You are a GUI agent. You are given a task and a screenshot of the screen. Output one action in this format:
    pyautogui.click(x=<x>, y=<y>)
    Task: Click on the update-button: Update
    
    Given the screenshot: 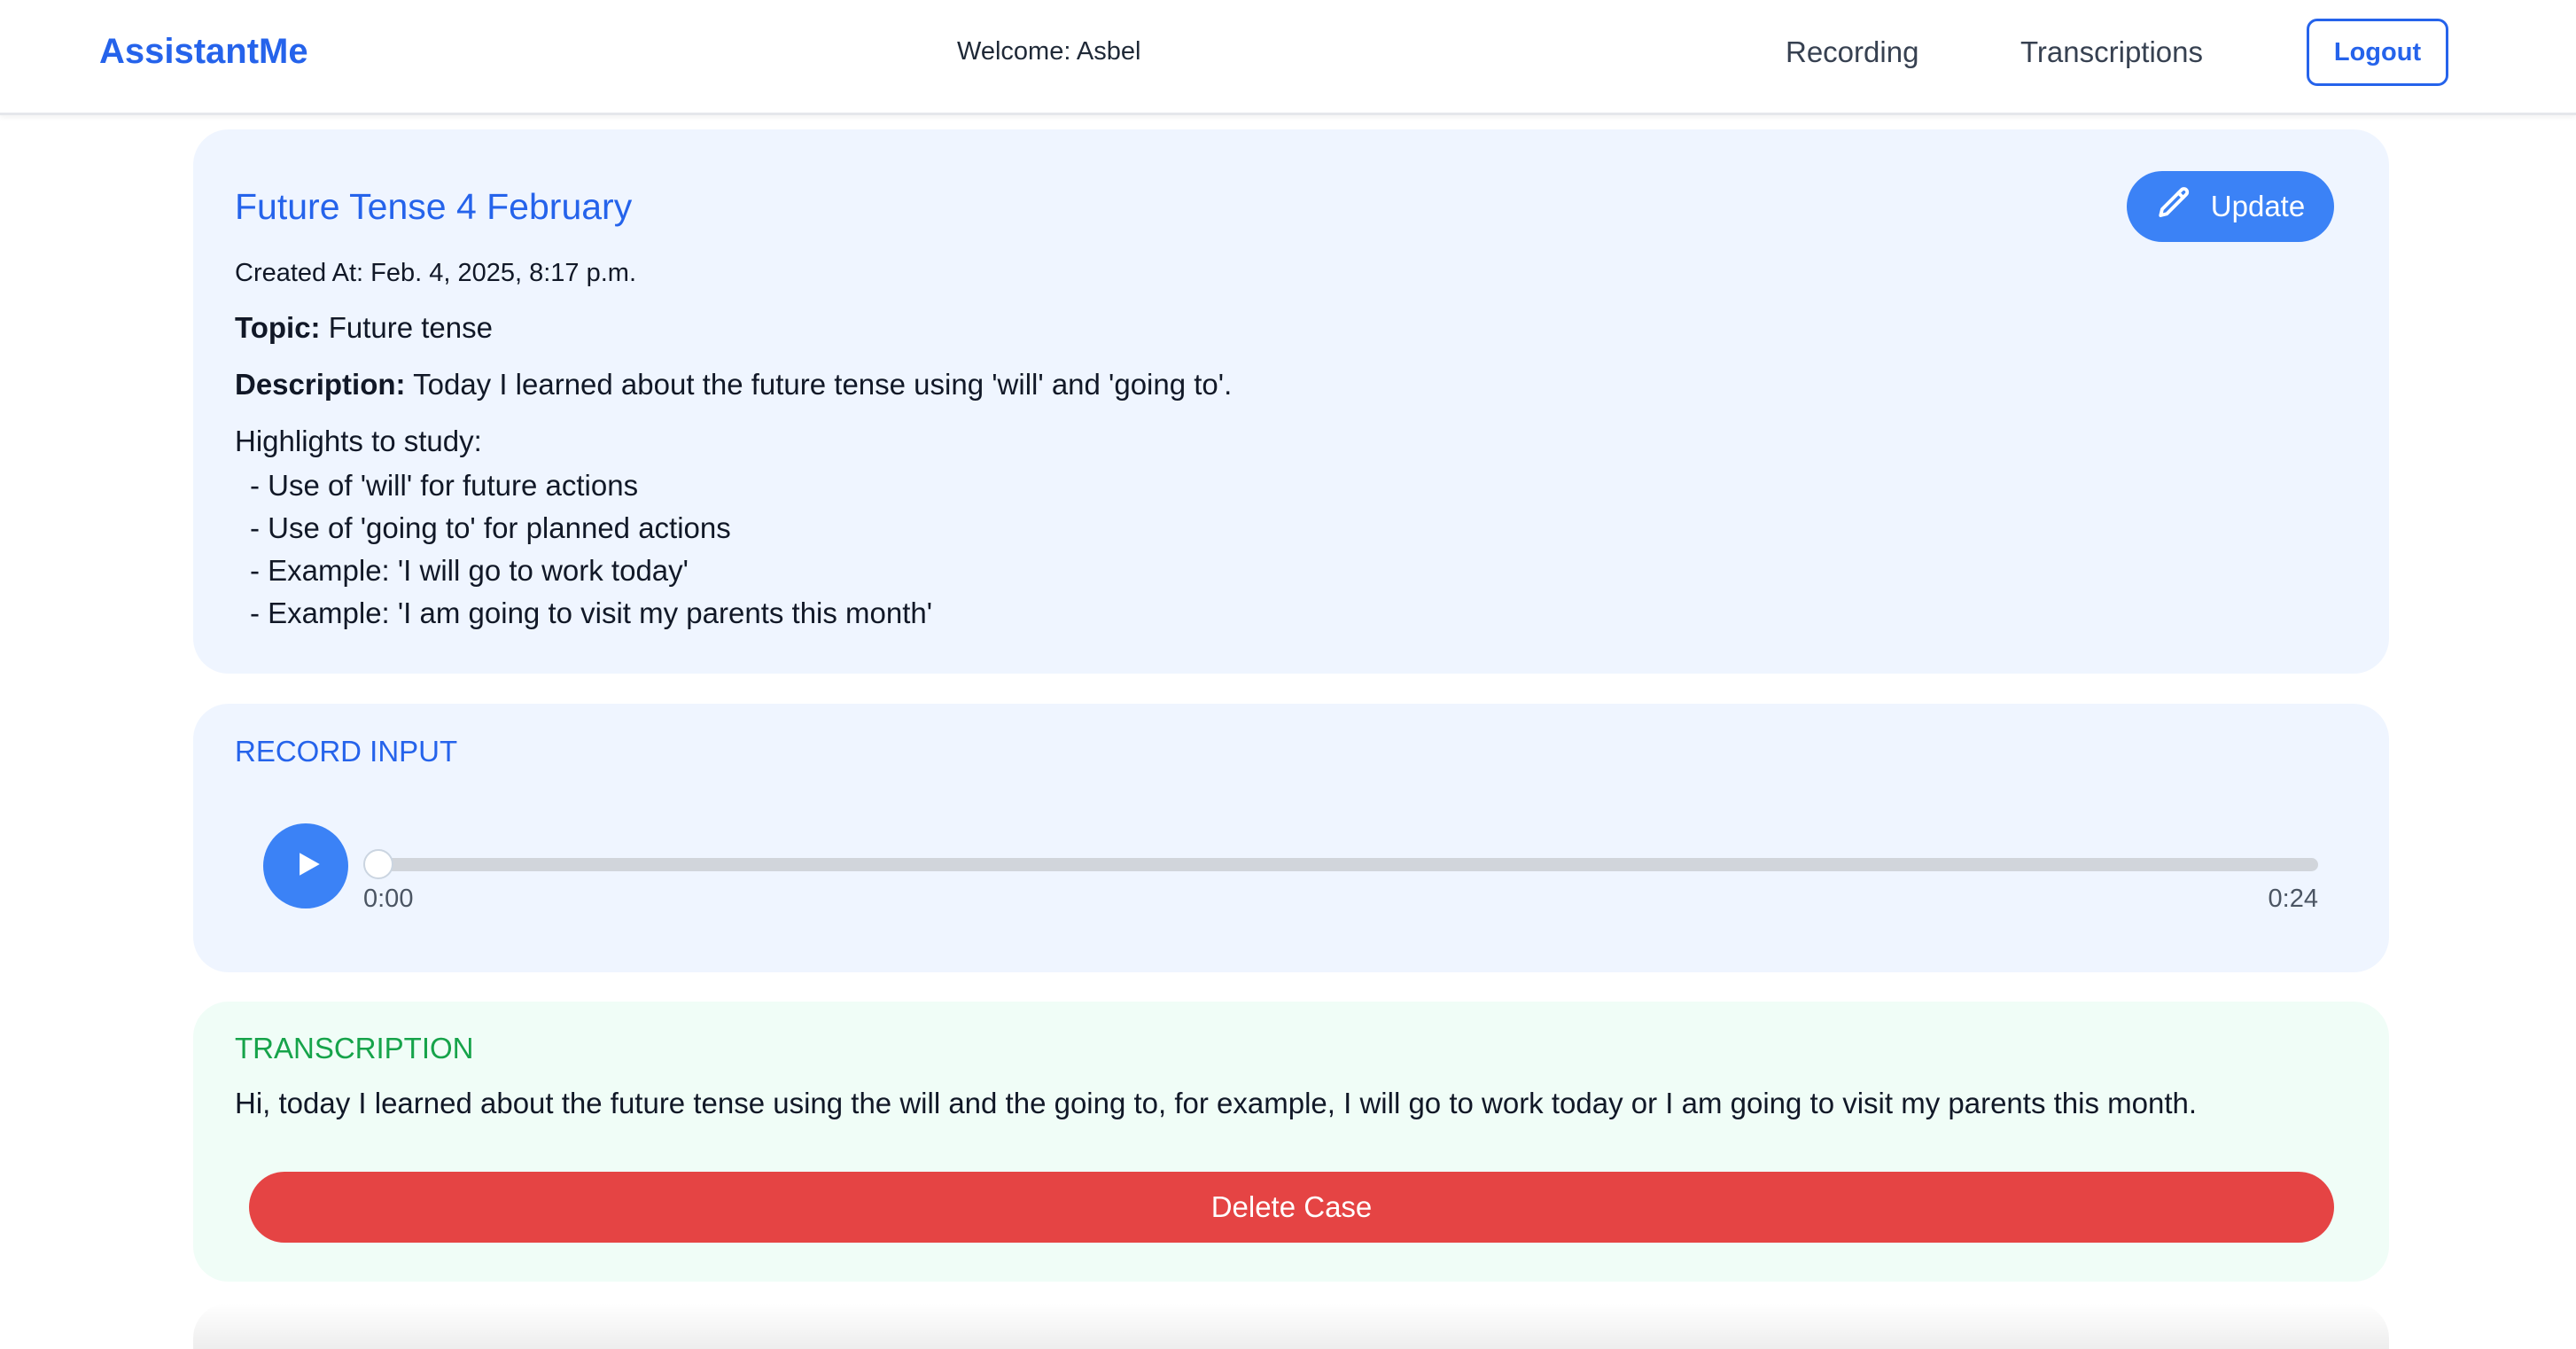 What is the action you would take?
    pyautogui.click(x=2230, y=206)
    